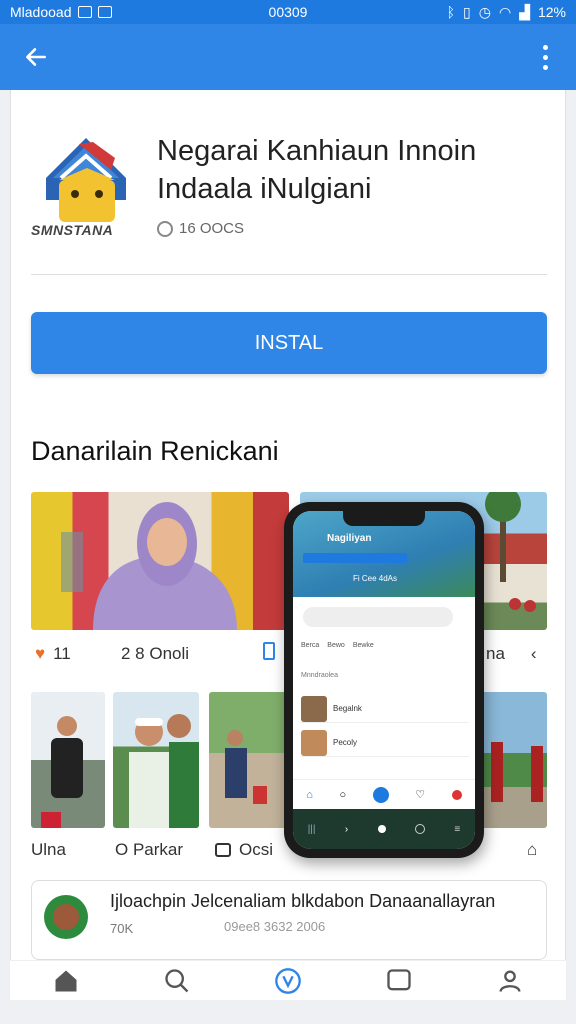 The image size is (576, 1024). I want to click on back-icon: ›, so click(346, 829).